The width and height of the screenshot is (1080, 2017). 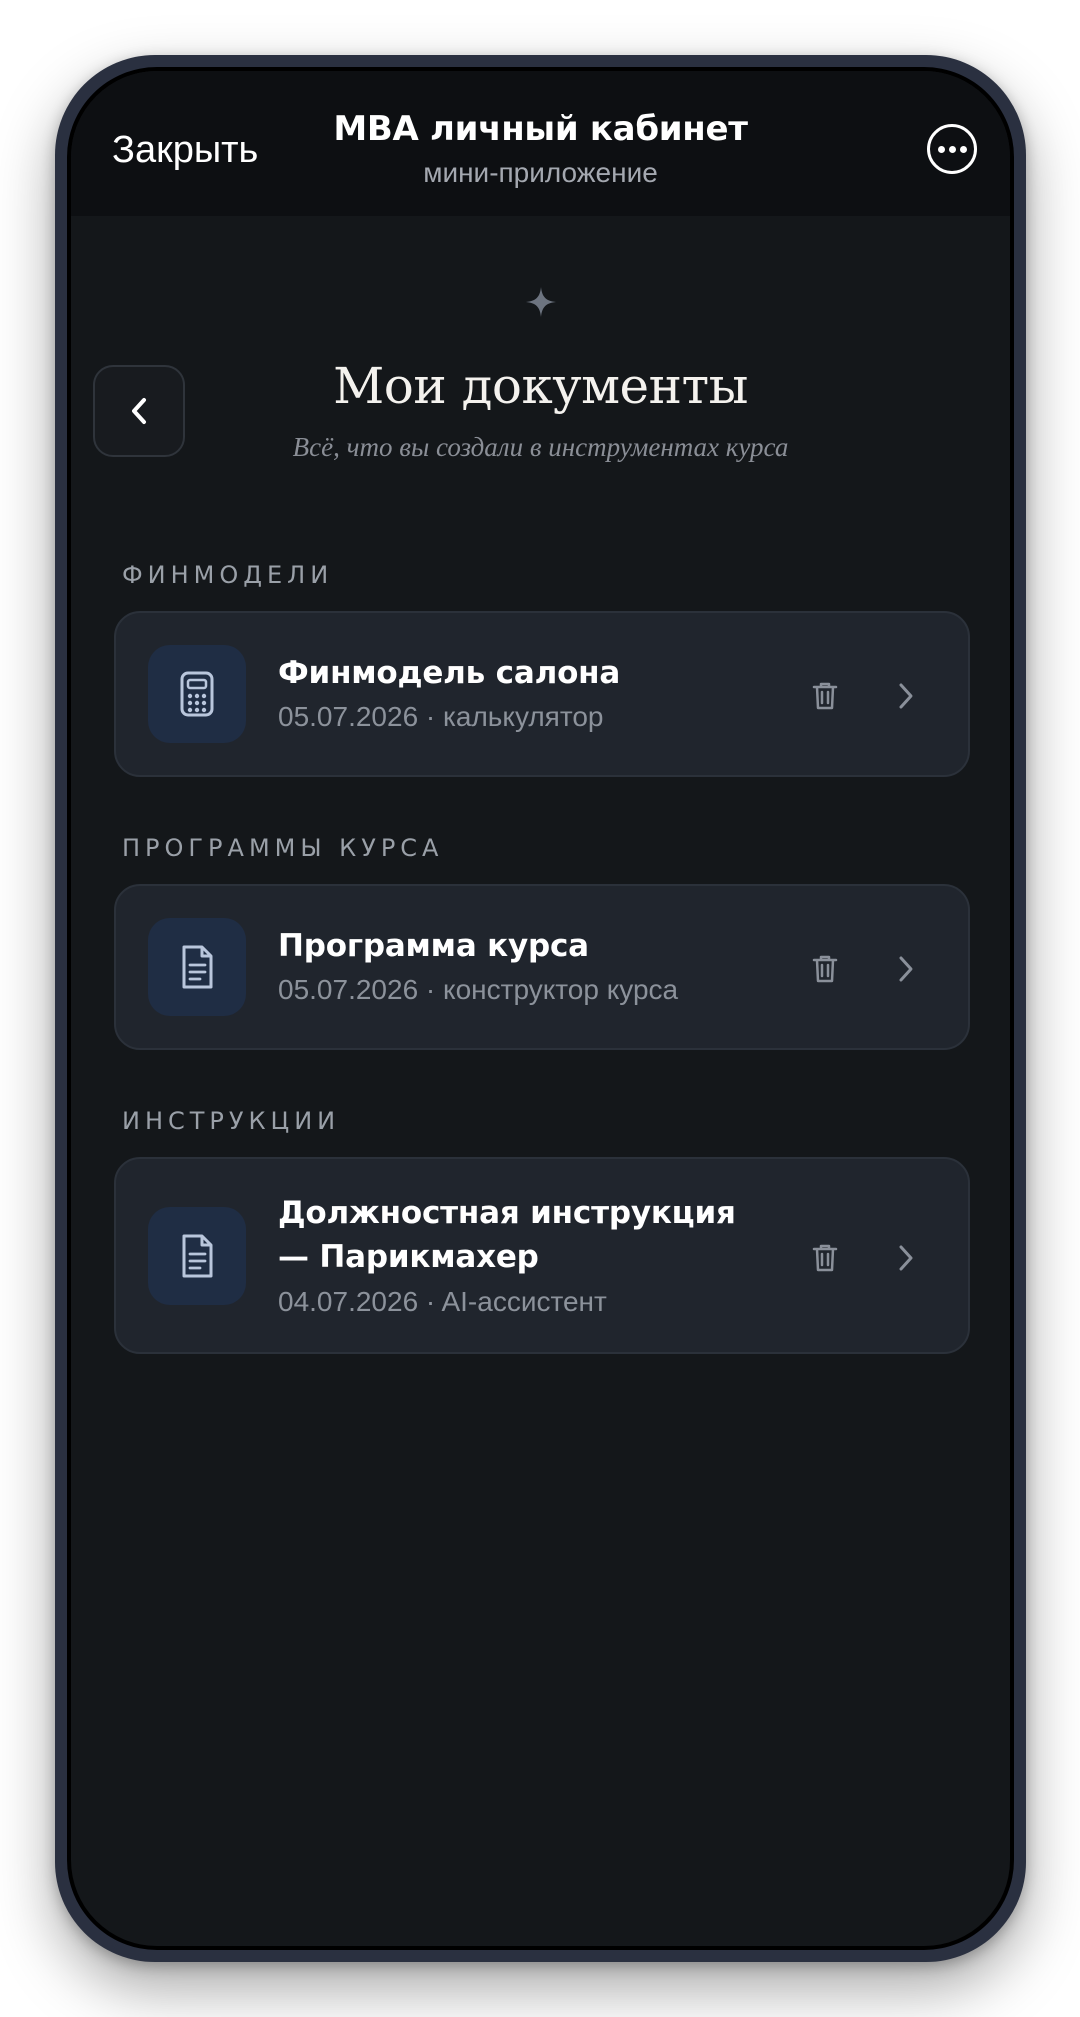 What do you see at coordinates (441, 716) in the screenshot?
I see `document-meta: 05.07.2026 · калькулятор` at bounding box center [441, 716].